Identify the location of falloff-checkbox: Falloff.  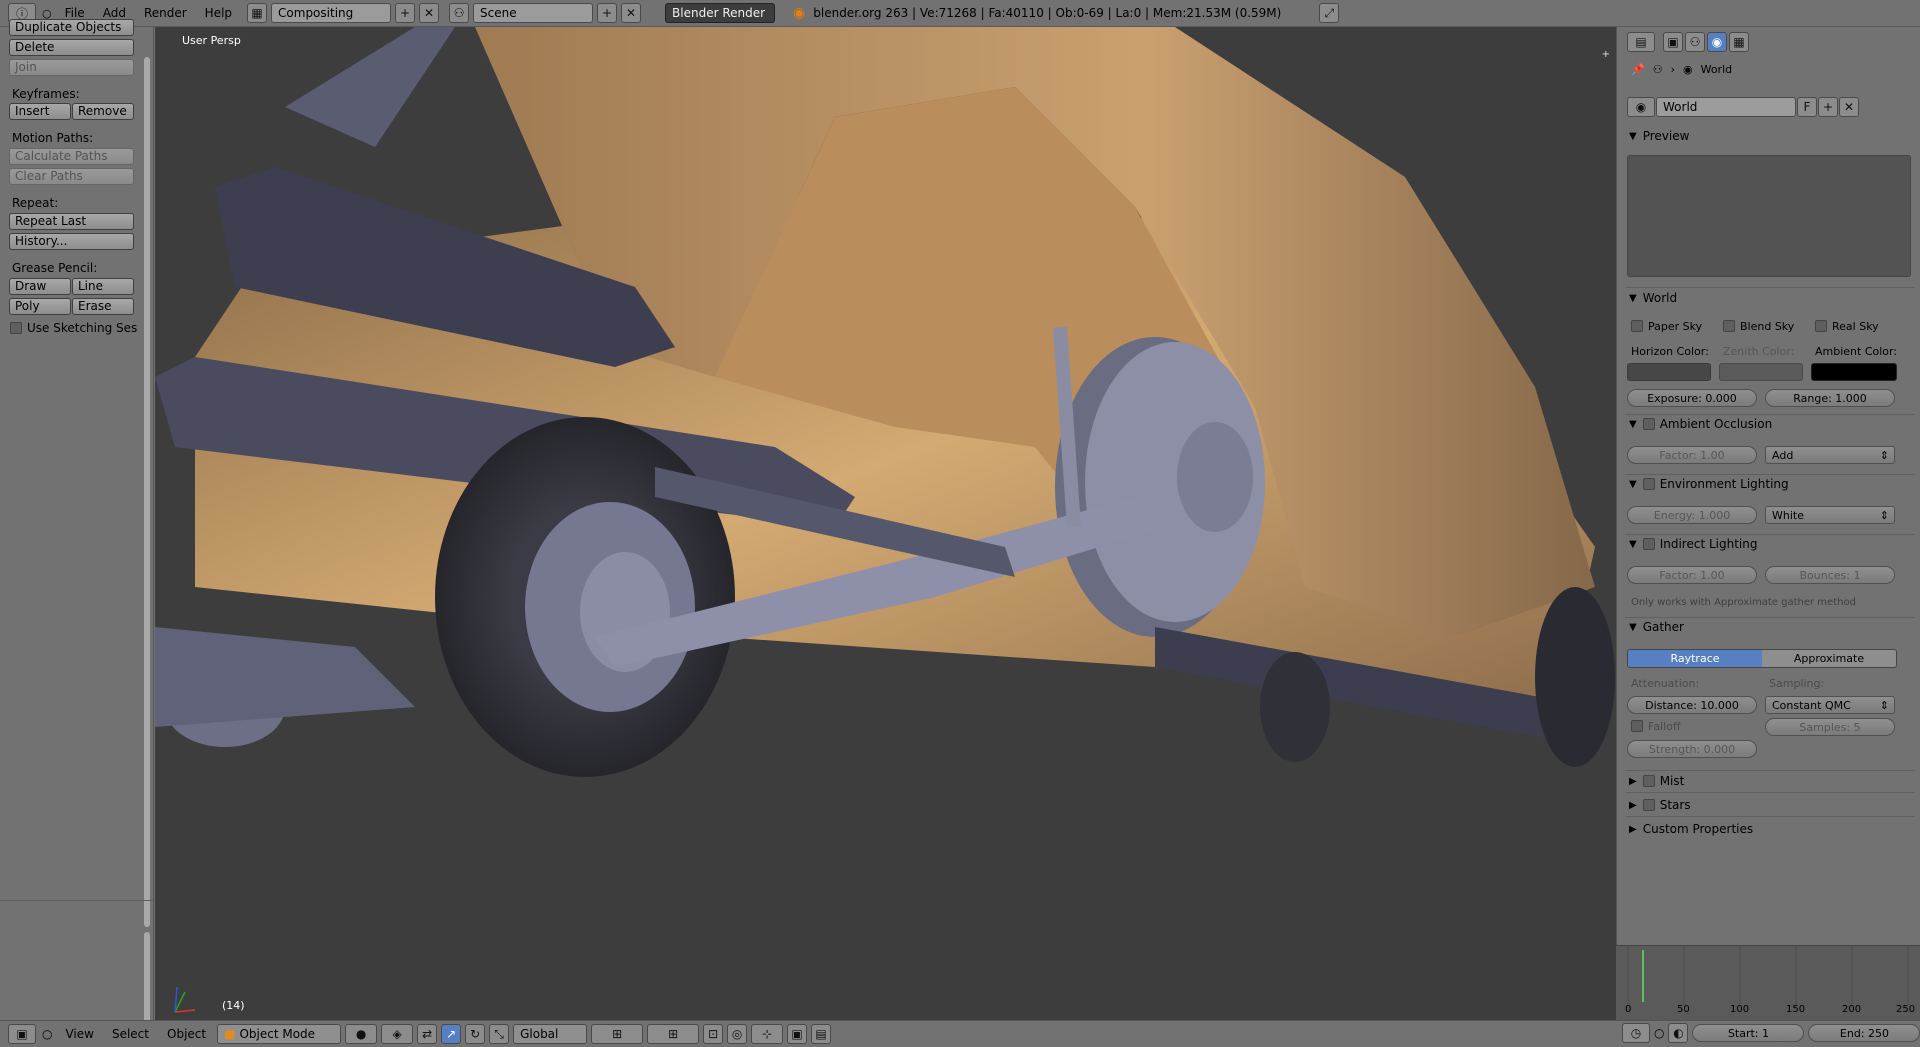
(1655, 726).